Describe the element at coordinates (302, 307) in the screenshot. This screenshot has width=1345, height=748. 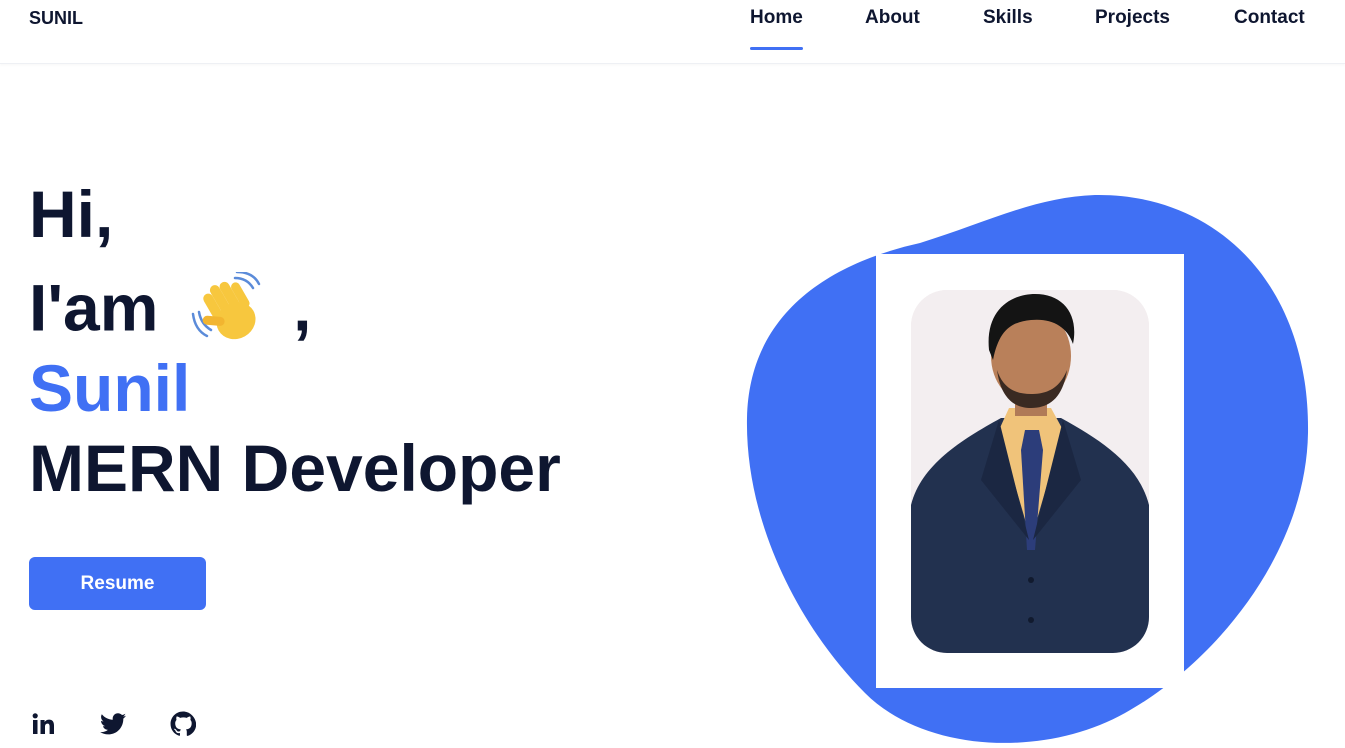
I see `hero-intro-comma: ,` at that location.